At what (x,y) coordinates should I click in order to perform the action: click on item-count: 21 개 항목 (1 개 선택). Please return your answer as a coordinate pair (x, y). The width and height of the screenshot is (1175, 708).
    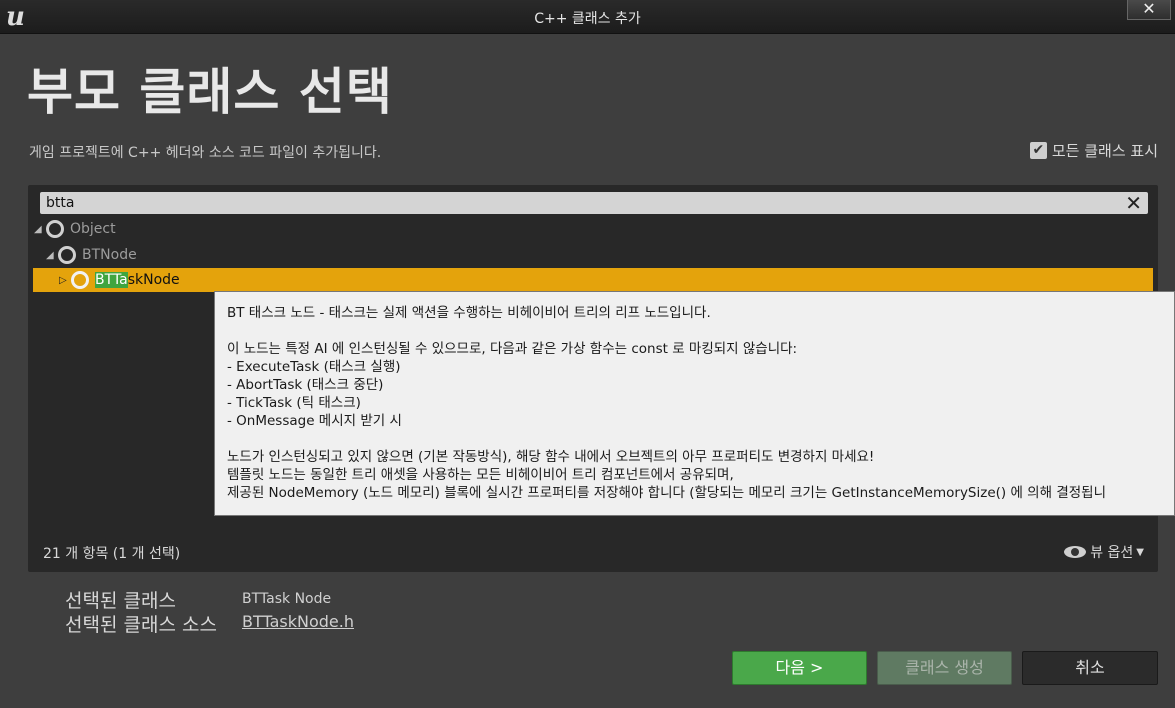
    Looking at the image, I should click on (112, 554).